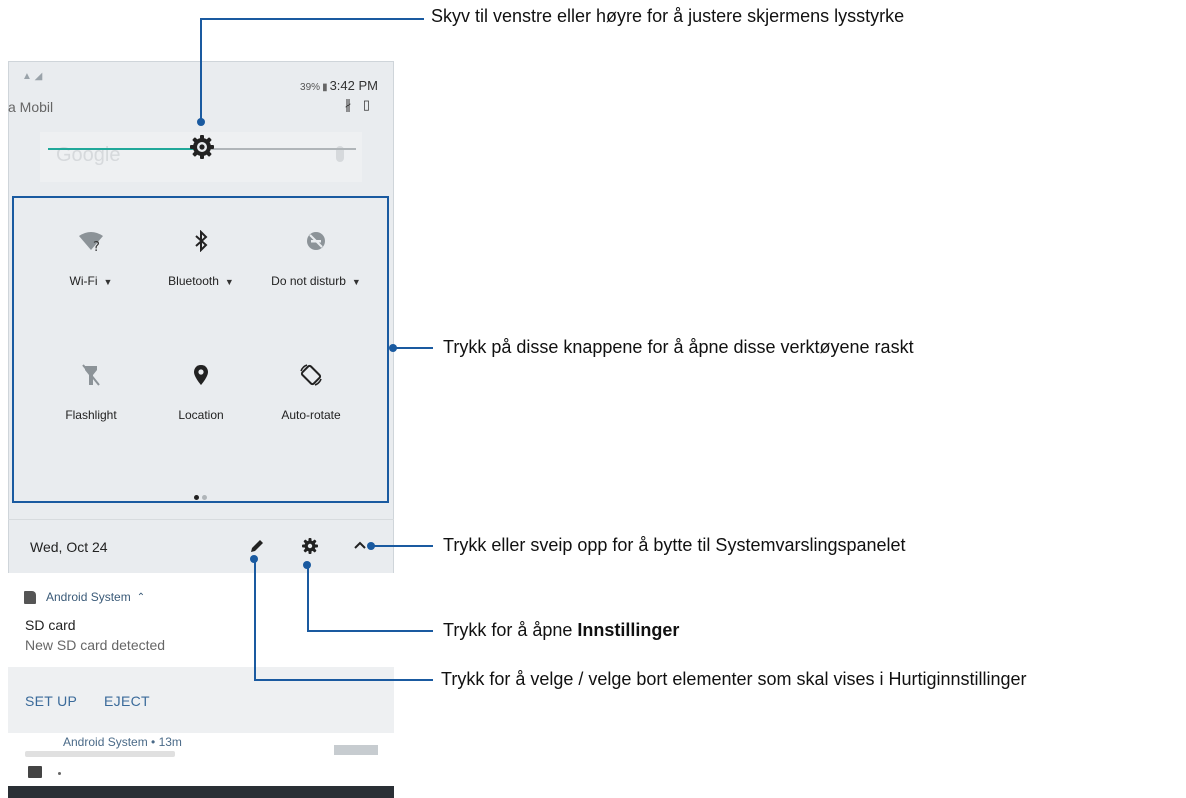 The image size is (1186, 798). What do you see at coordinates (308, 281) in the screenshot?
I see `tile-label: Do not disturb` at bounding box center [308, 281].